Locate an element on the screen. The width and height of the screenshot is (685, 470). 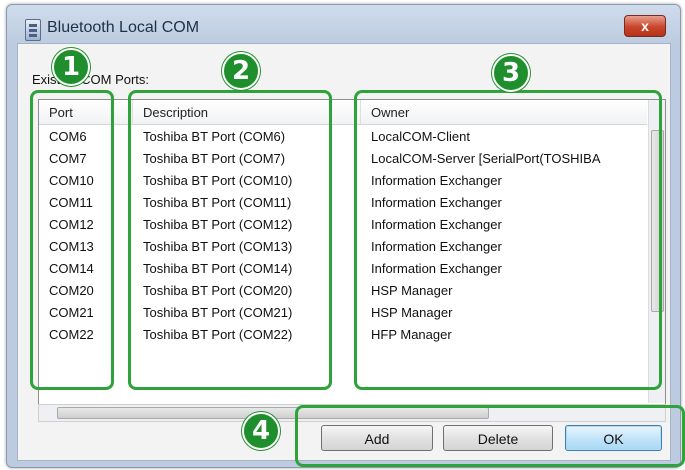
cell-port: COM21 is located at coordinates (71, 312).